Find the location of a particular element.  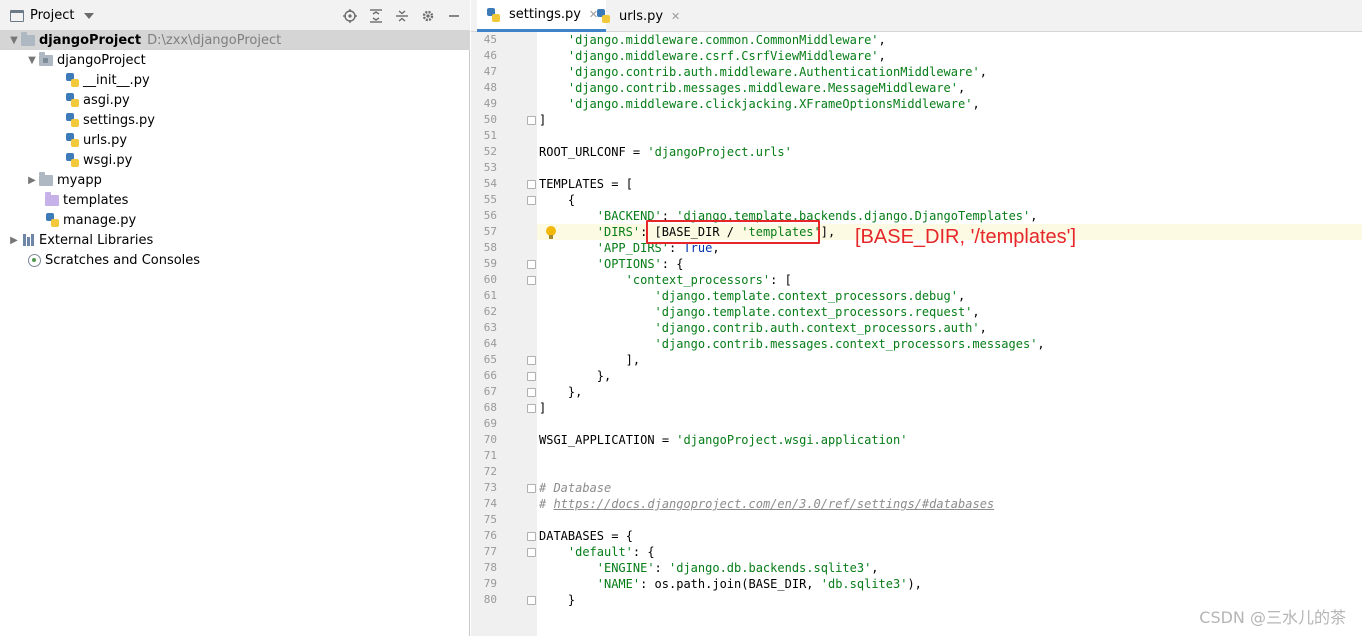

line-number: 55 is located at coordinates (490, 199).